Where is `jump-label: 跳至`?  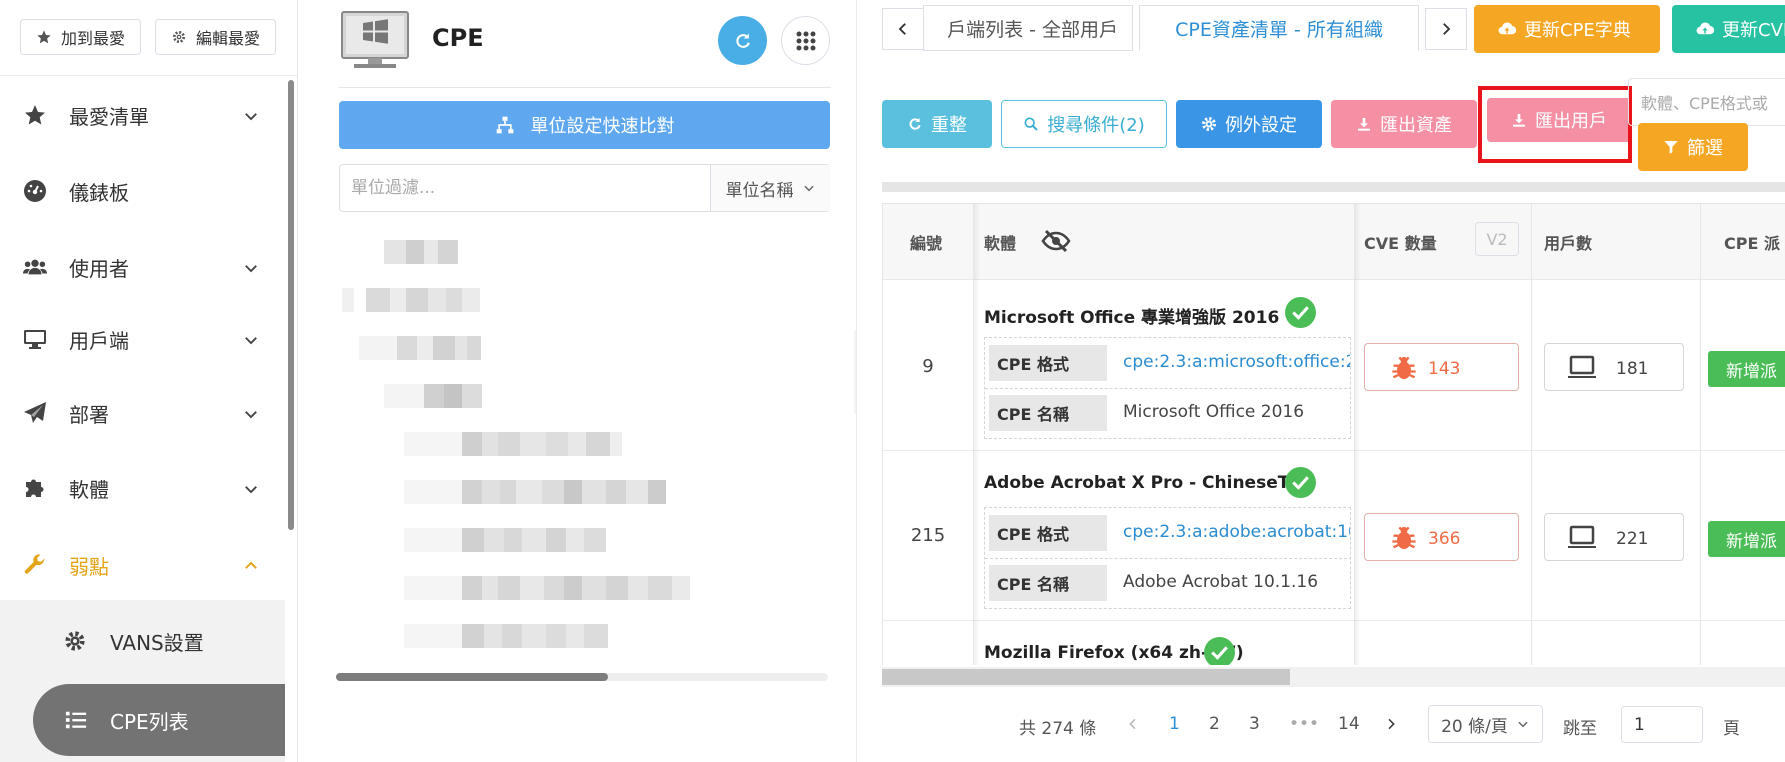 jump-label: 跳至 is located at coordinates (1580, 729).